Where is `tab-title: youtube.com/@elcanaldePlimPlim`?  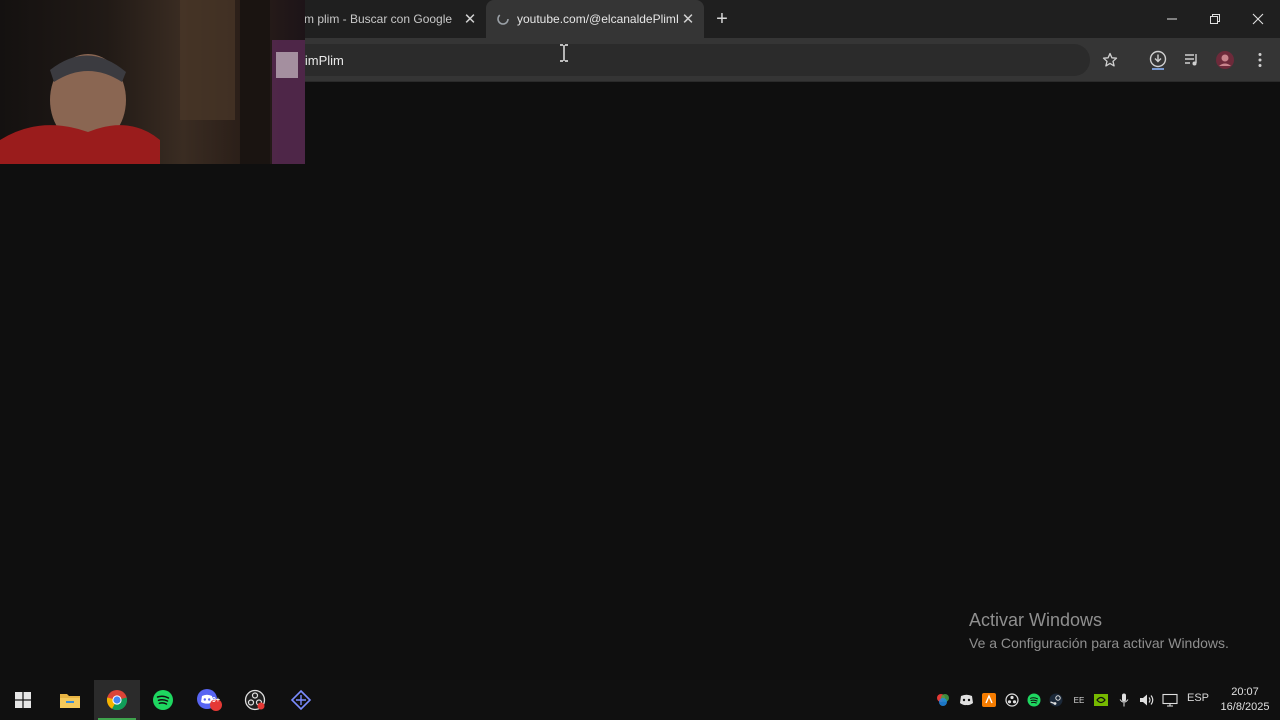 tab-title: youtube.com/@elcanaldePlimPlim is located at coordinates (597, 19).